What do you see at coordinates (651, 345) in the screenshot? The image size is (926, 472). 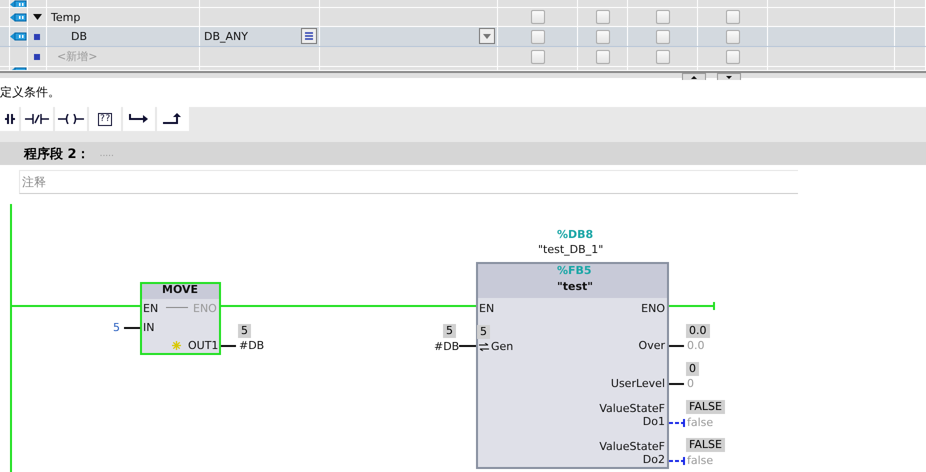 I see `pin-label: Over` at bounding box center [651, 345].